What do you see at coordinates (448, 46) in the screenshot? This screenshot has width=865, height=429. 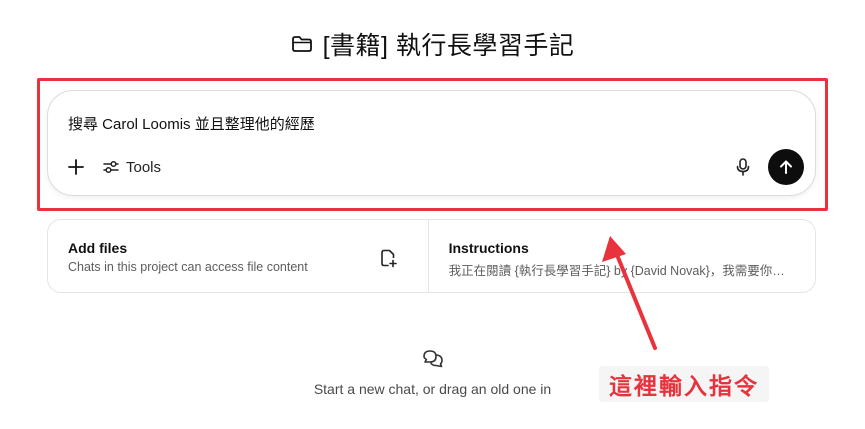 I see `project-title: [書籍] 執行長學習手記` at bounding box center [448, 46].